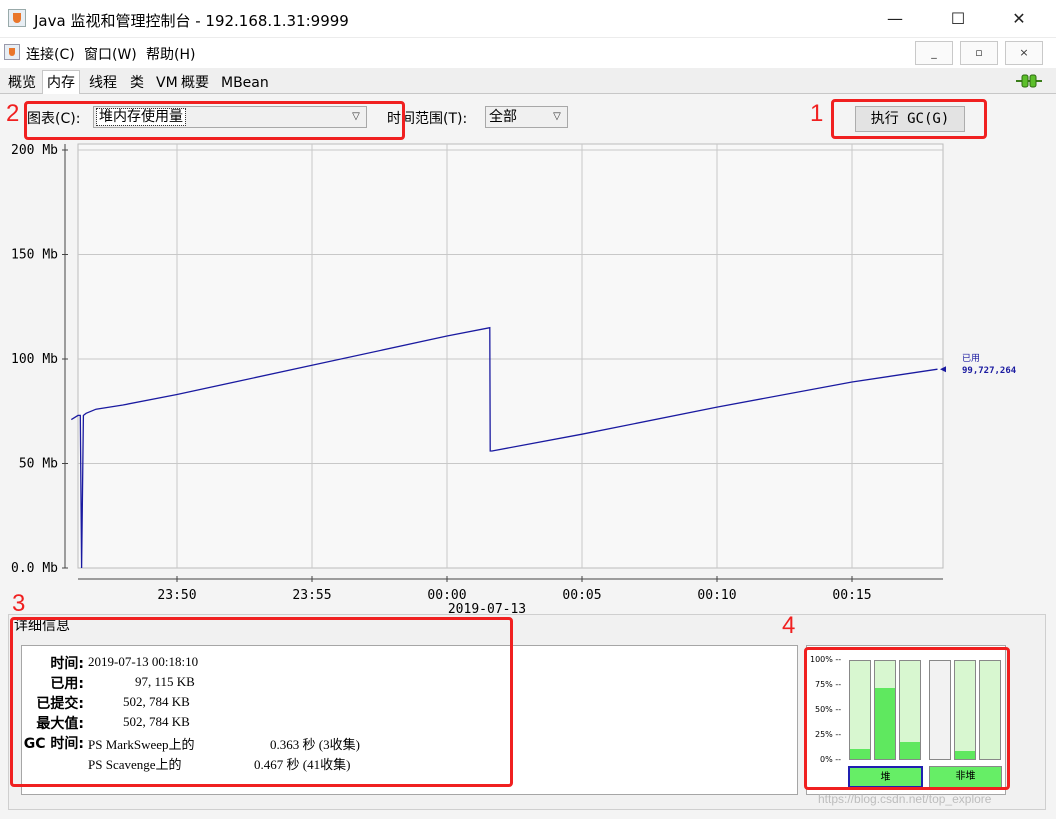  What do you see at coordinates (195, 82) in the screenshot?
I see `tab-summary: 概要` at bounding box center [195, 82].